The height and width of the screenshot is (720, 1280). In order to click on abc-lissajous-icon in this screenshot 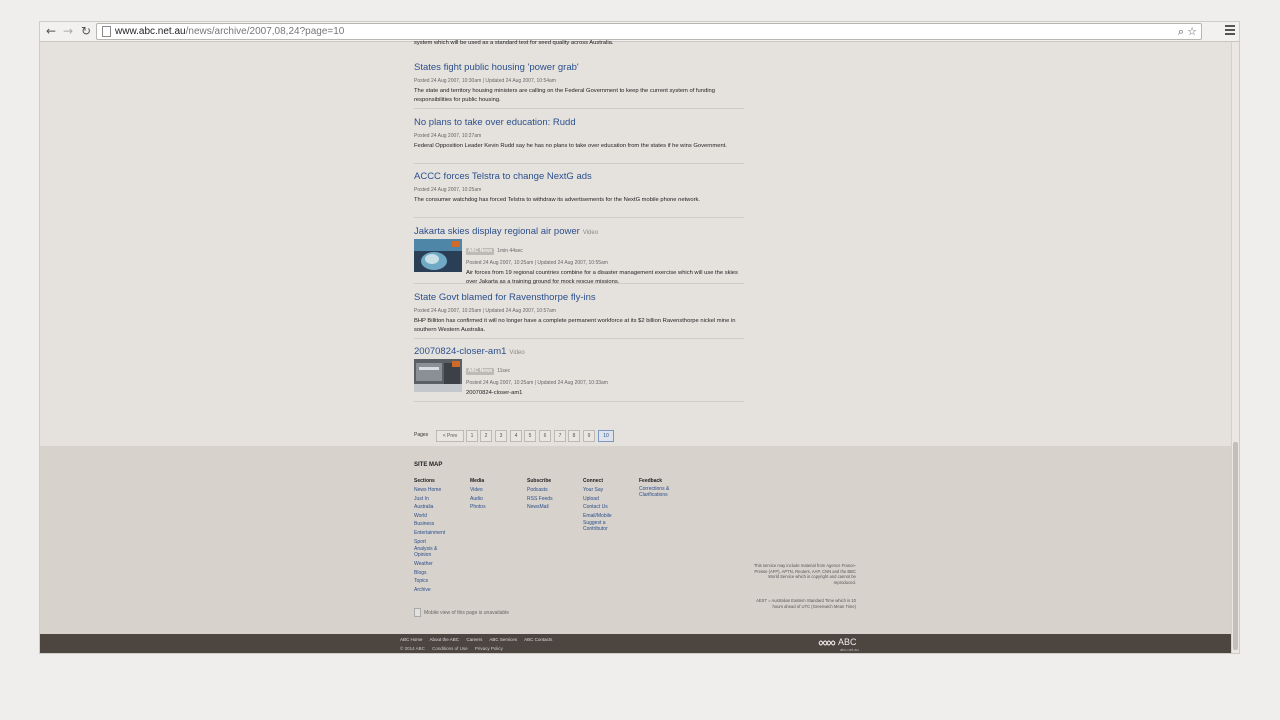, I will do `click(827, 643)`.